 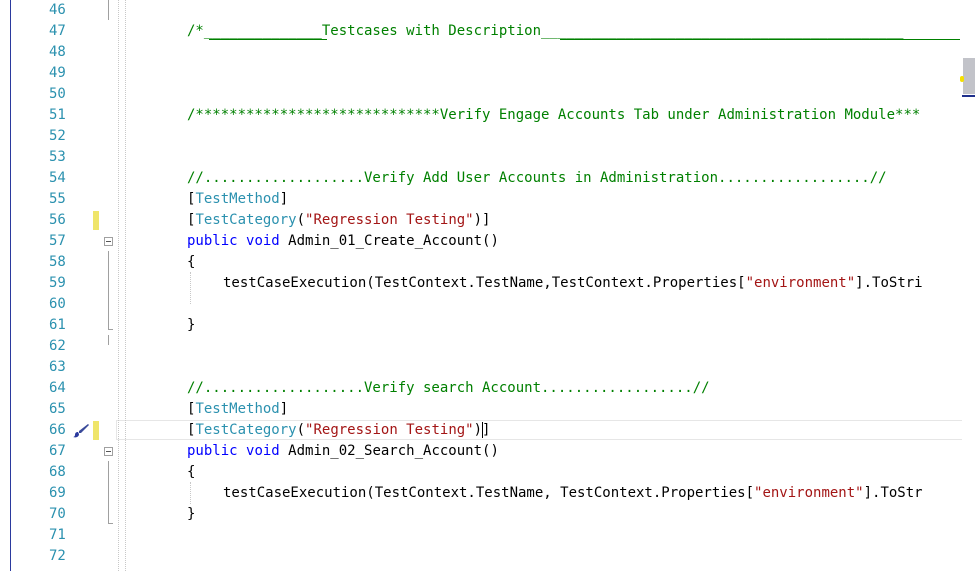 I want to click on line-number-text: 49, so click(x=57, y=73).